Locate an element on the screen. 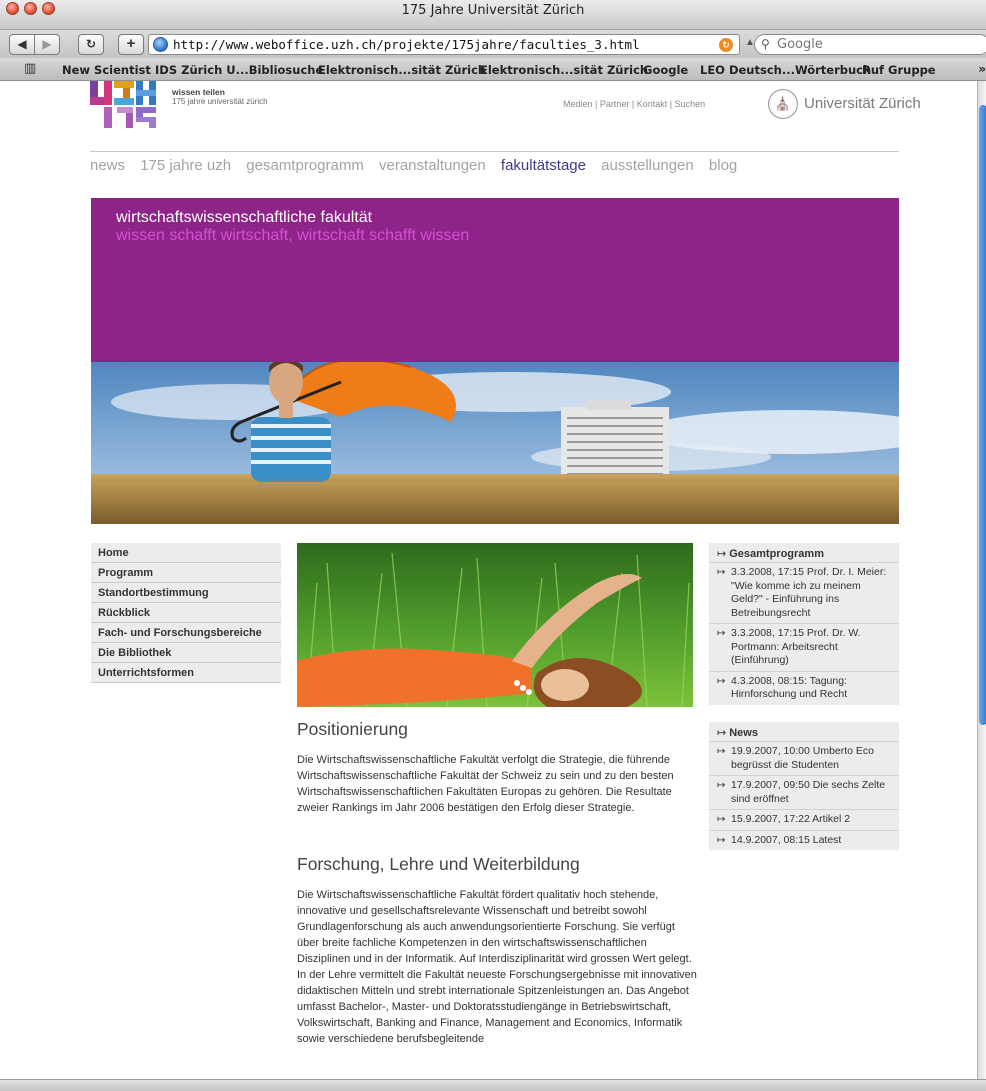 The width and height of the screenshot is (986, 1091). heading-forschung-lehre: Forschung, Lehre und Weiterbildung is located at coordinates (438, 864).